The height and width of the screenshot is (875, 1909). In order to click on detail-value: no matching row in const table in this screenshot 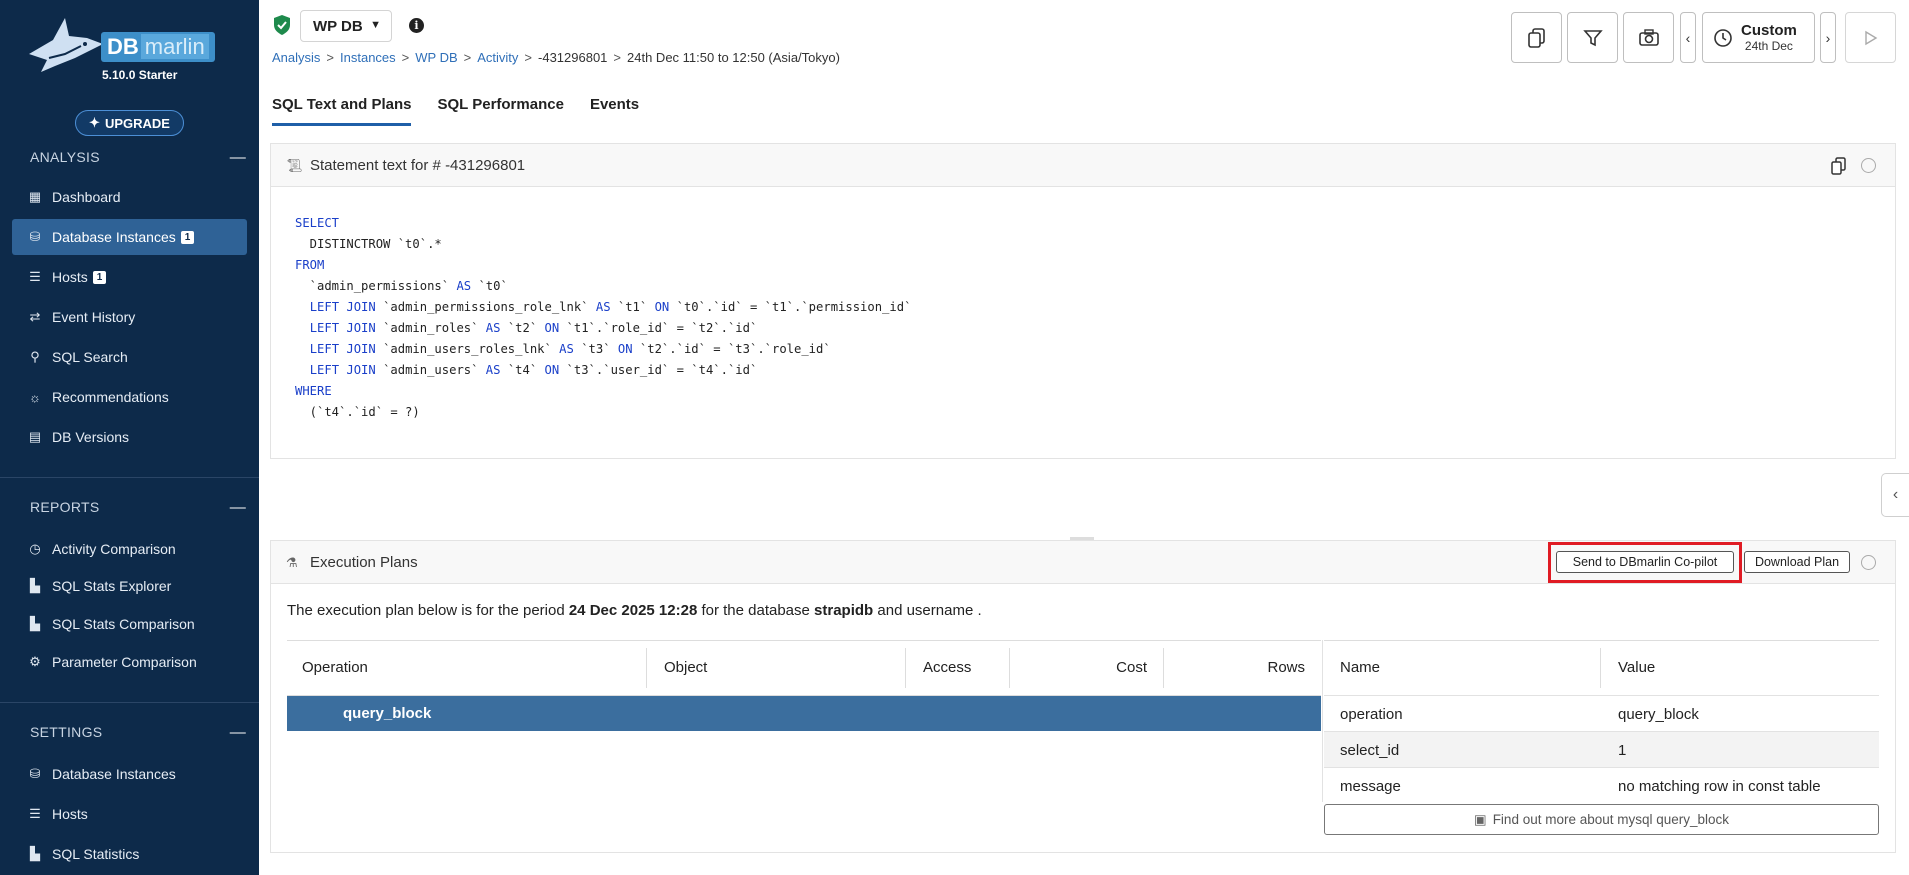, I will do `click(1719, 786)`.